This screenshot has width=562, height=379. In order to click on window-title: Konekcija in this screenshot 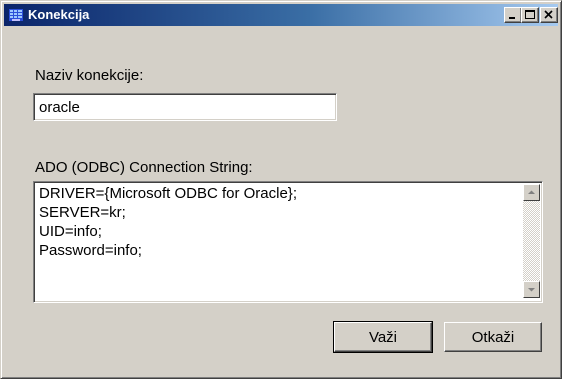, I will do `click(59, 14)`.